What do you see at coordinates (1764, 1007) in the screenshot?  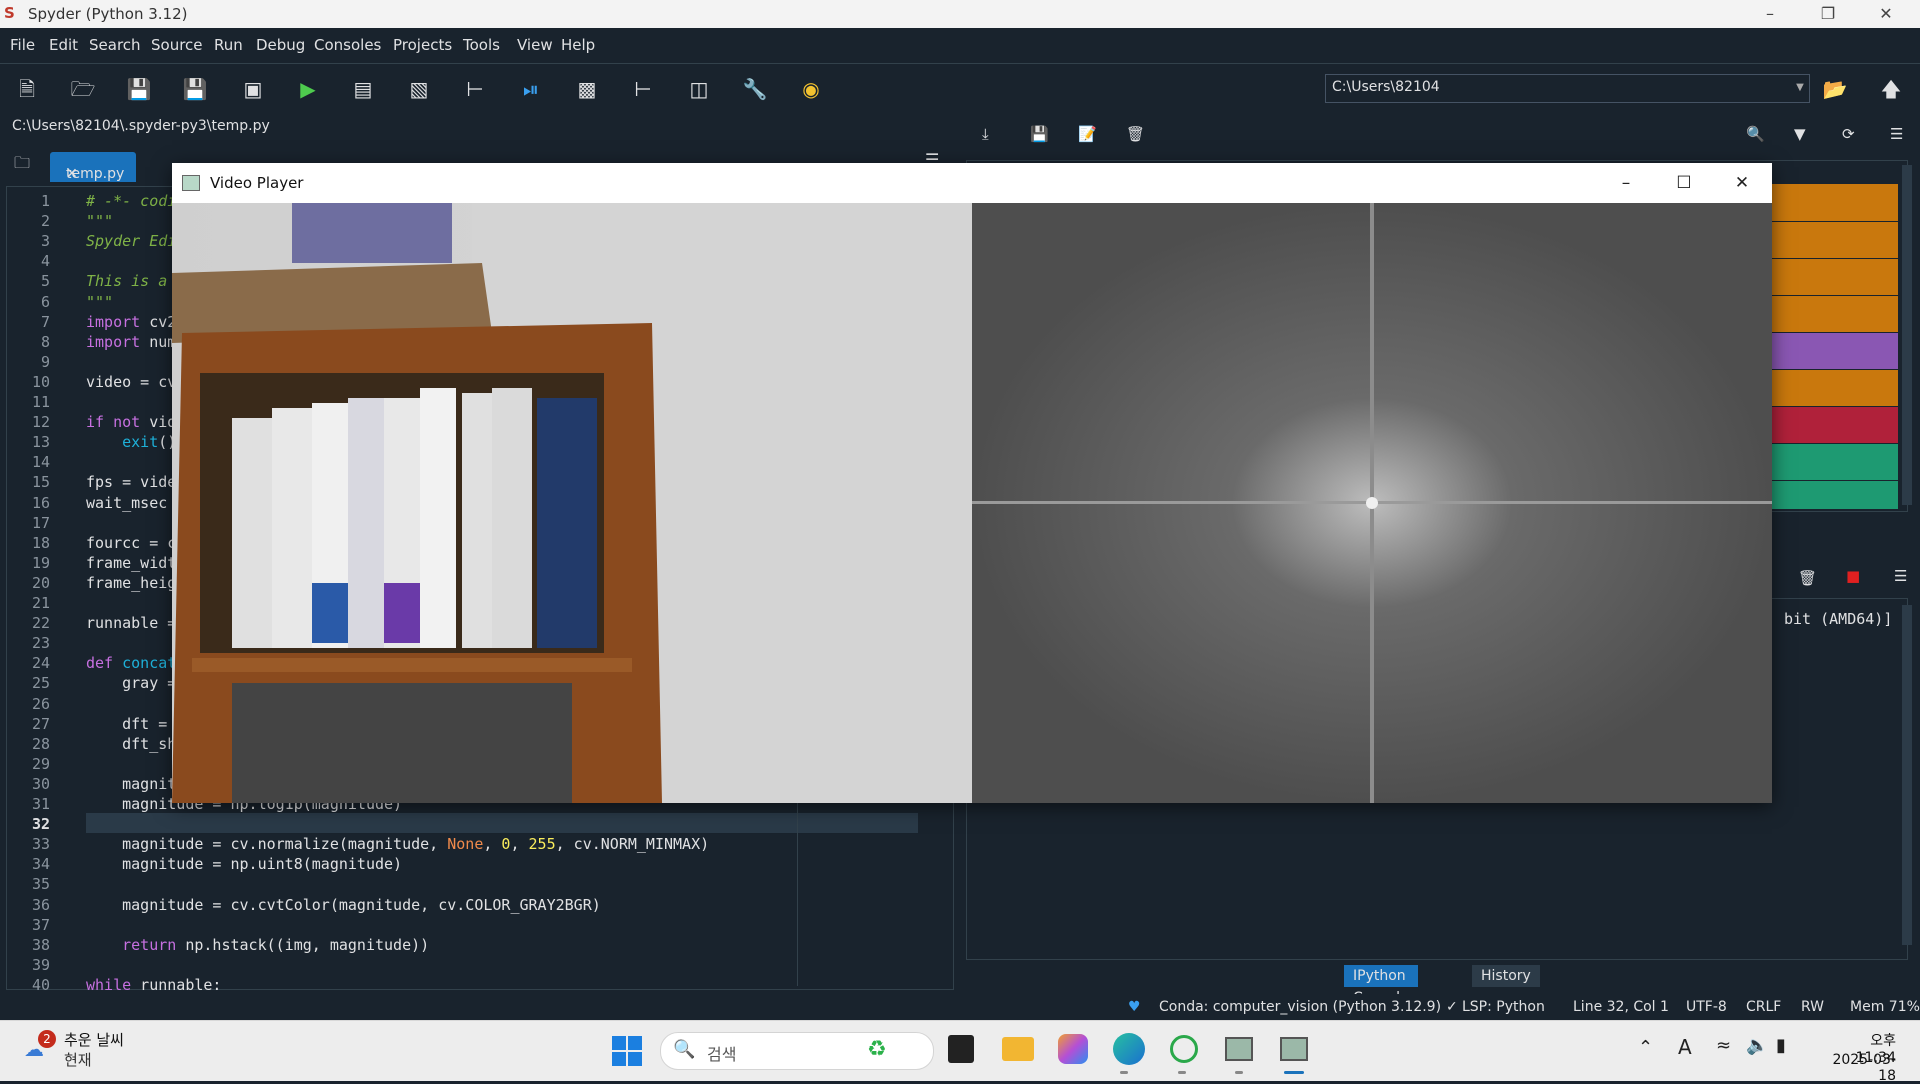 I see `eol-mode: CRLF` at bounding box center [1764, 1007].